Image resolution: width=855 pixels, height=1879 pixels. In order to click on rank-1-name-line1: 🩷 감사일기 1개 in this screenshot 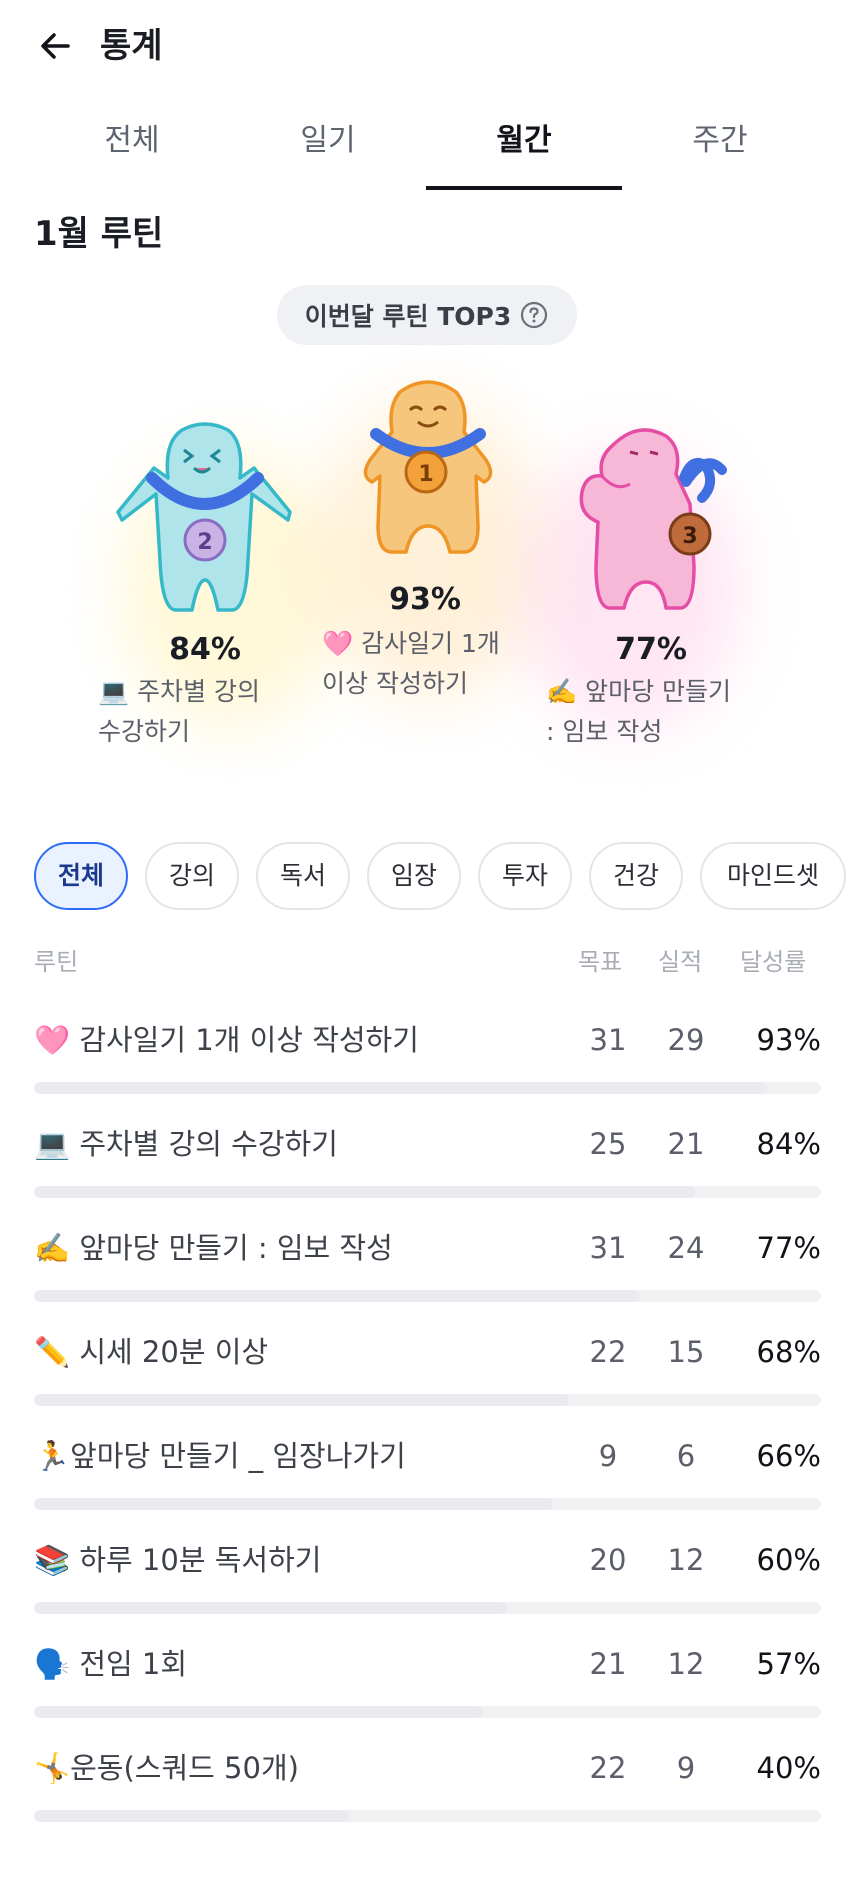, I will do `click(411, 643)`.